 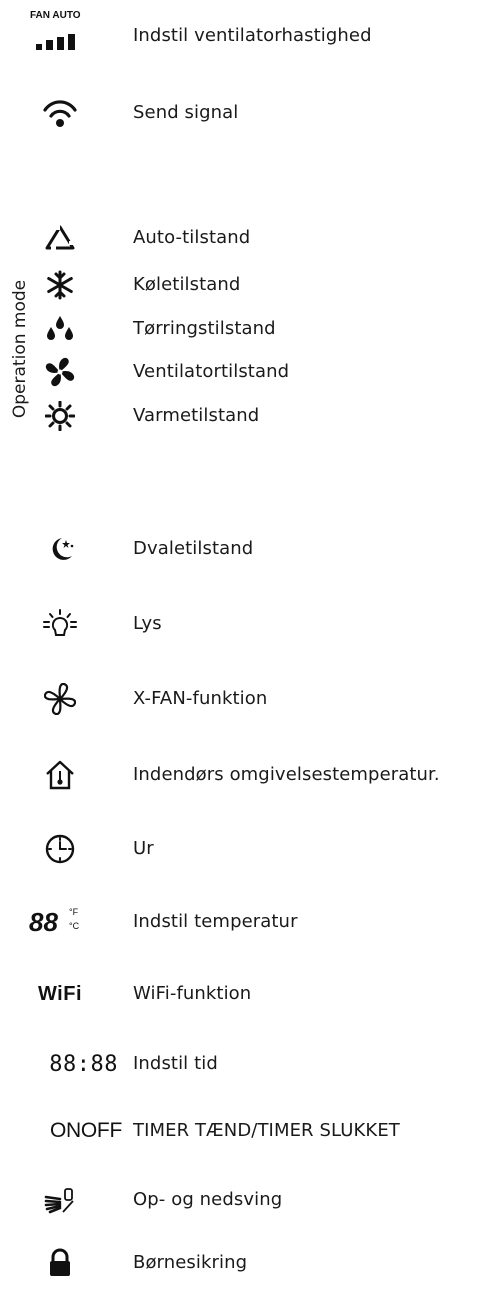 What do you see at coordinates (193, 548) in the screenshot?
I see `legend-label: Dvaletilstand` at bounding box center [193, 548].